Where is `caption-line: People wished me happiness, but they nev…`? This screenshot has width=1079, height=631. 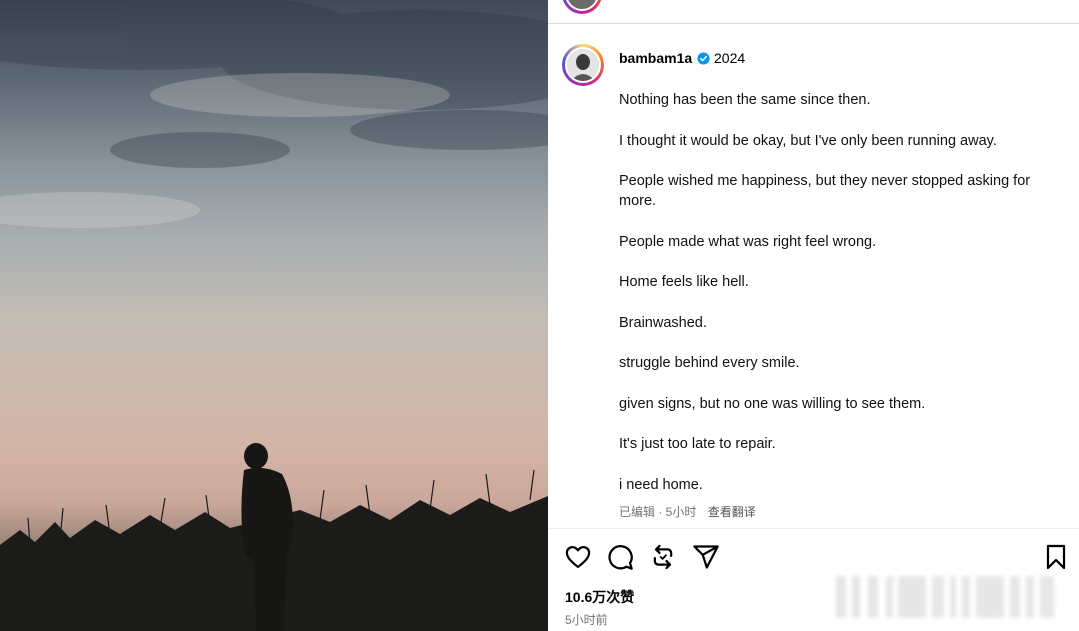 caption-line: People wished me happiness, but they nev… is located at coordinates (825, 191).